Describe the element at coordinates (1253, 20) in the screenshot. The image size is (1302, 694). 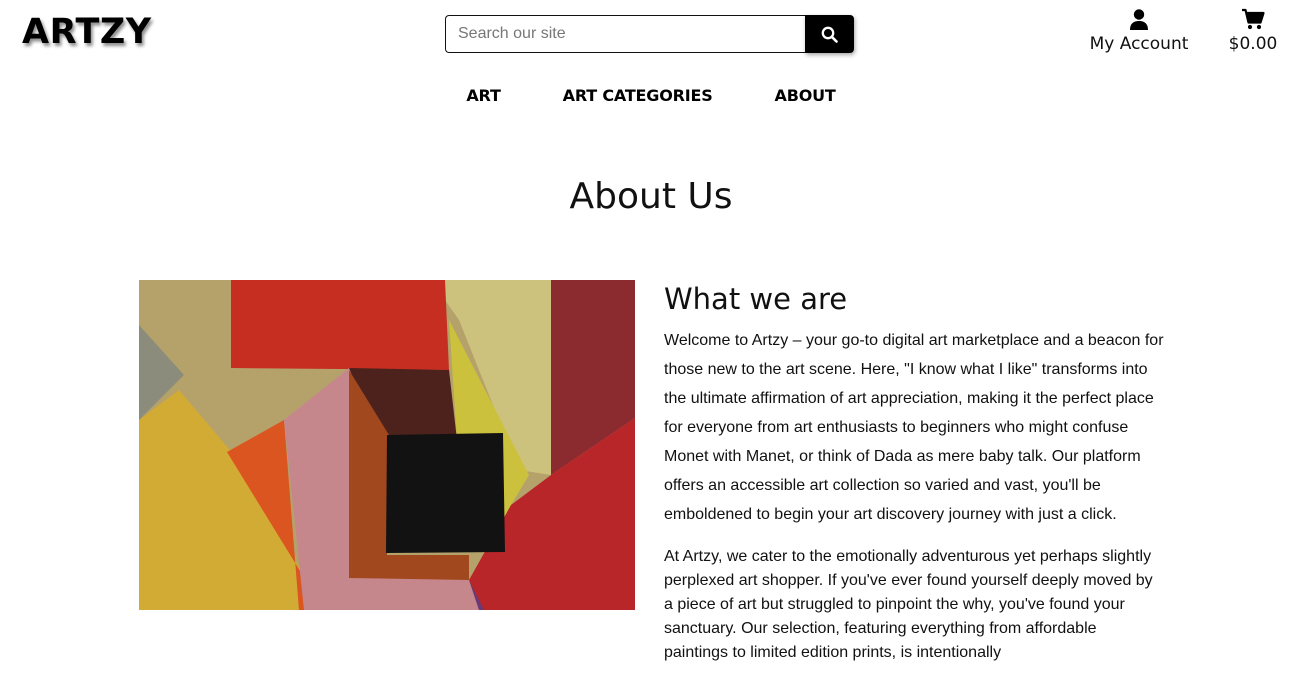
I see `cart-icon` at that location.